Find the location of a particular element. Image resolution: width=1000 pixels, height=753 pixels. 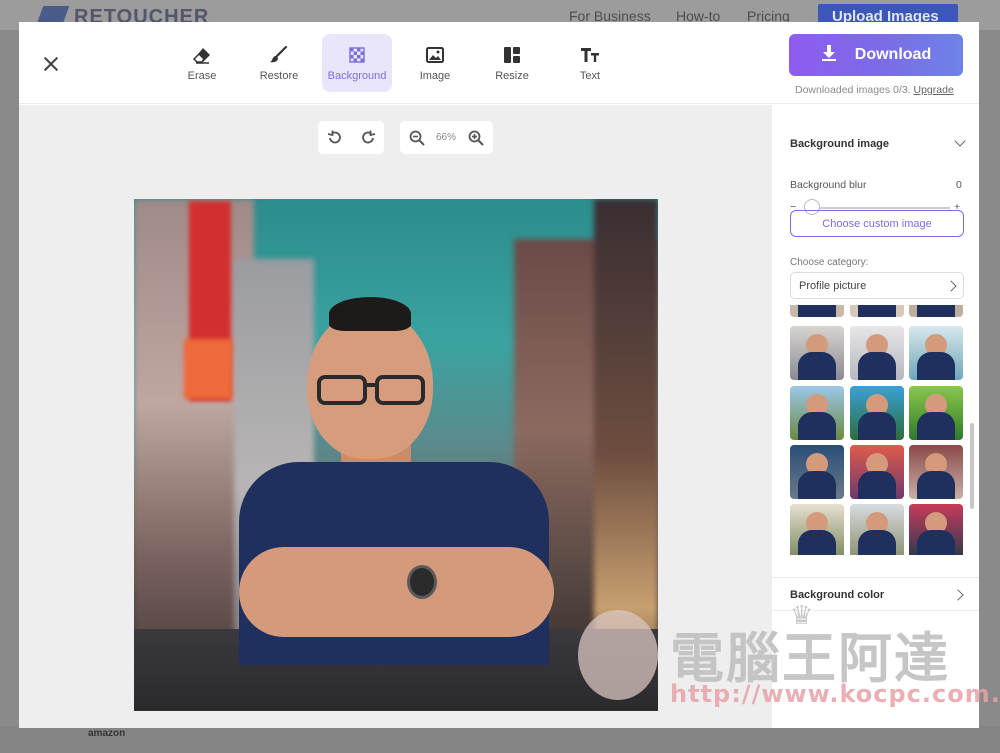

tool-resize: Resize is located at coordinates (512, 63).